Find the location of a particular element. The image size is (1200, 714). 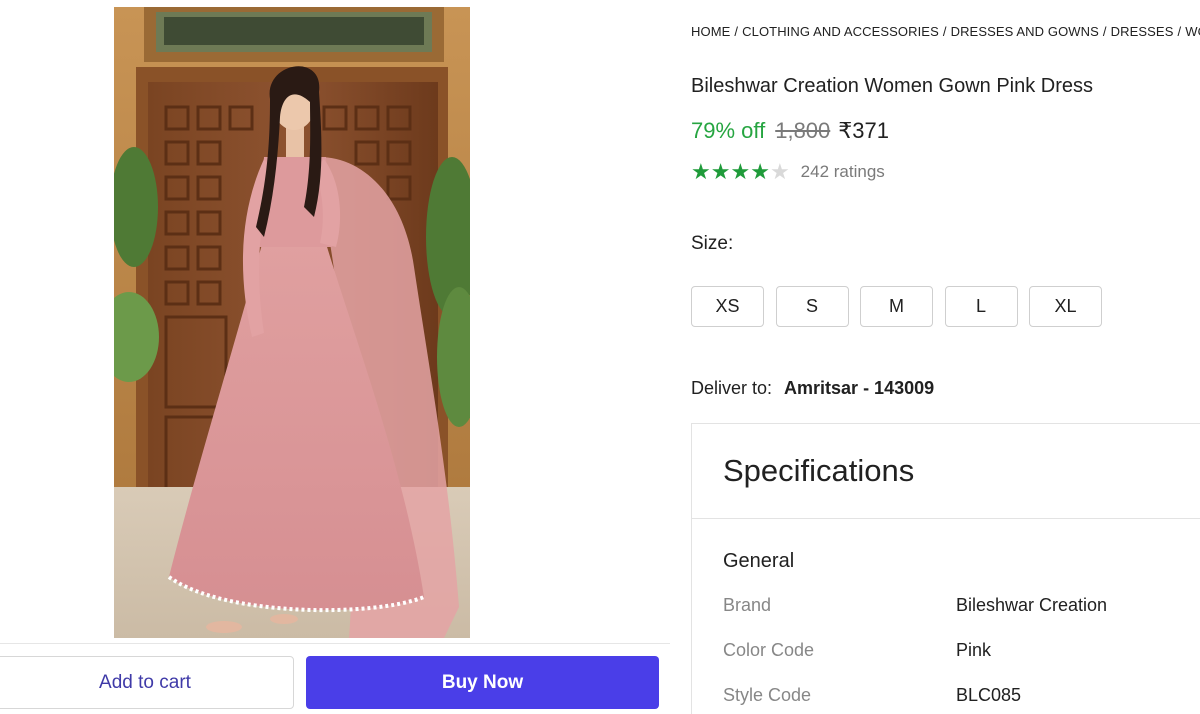

breadcrumb-women: WOMEN is located at coordinates (1192, 31).